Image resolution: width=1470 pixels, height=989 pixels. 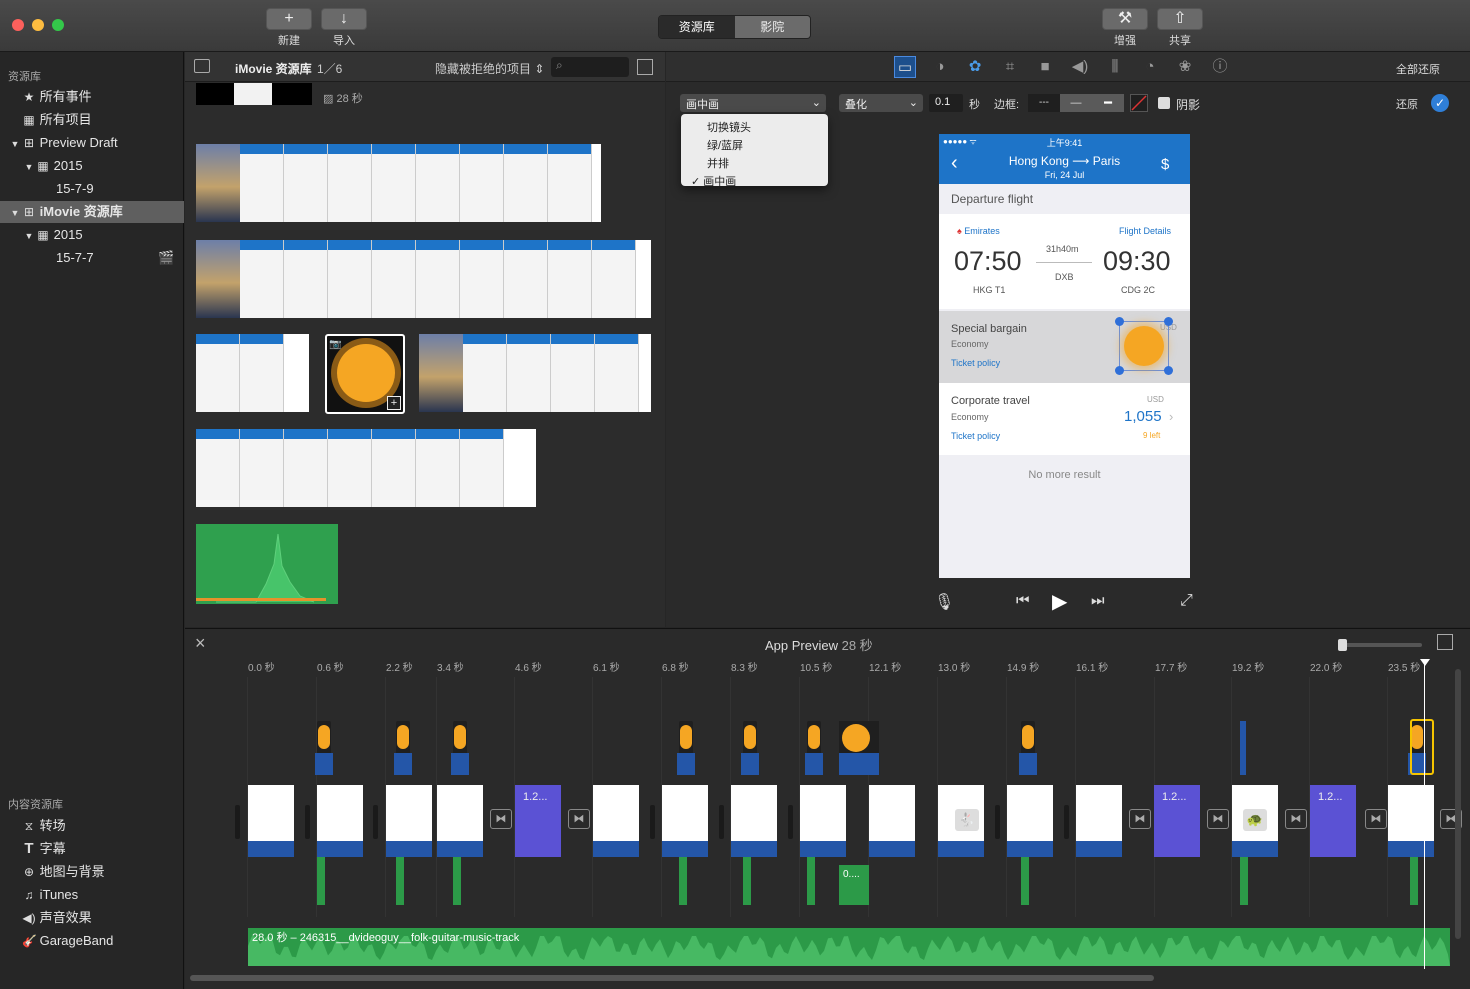 I want to click on sidebar-item-sound-effects: ◀) 声音效果, so click(x=92, y=918).